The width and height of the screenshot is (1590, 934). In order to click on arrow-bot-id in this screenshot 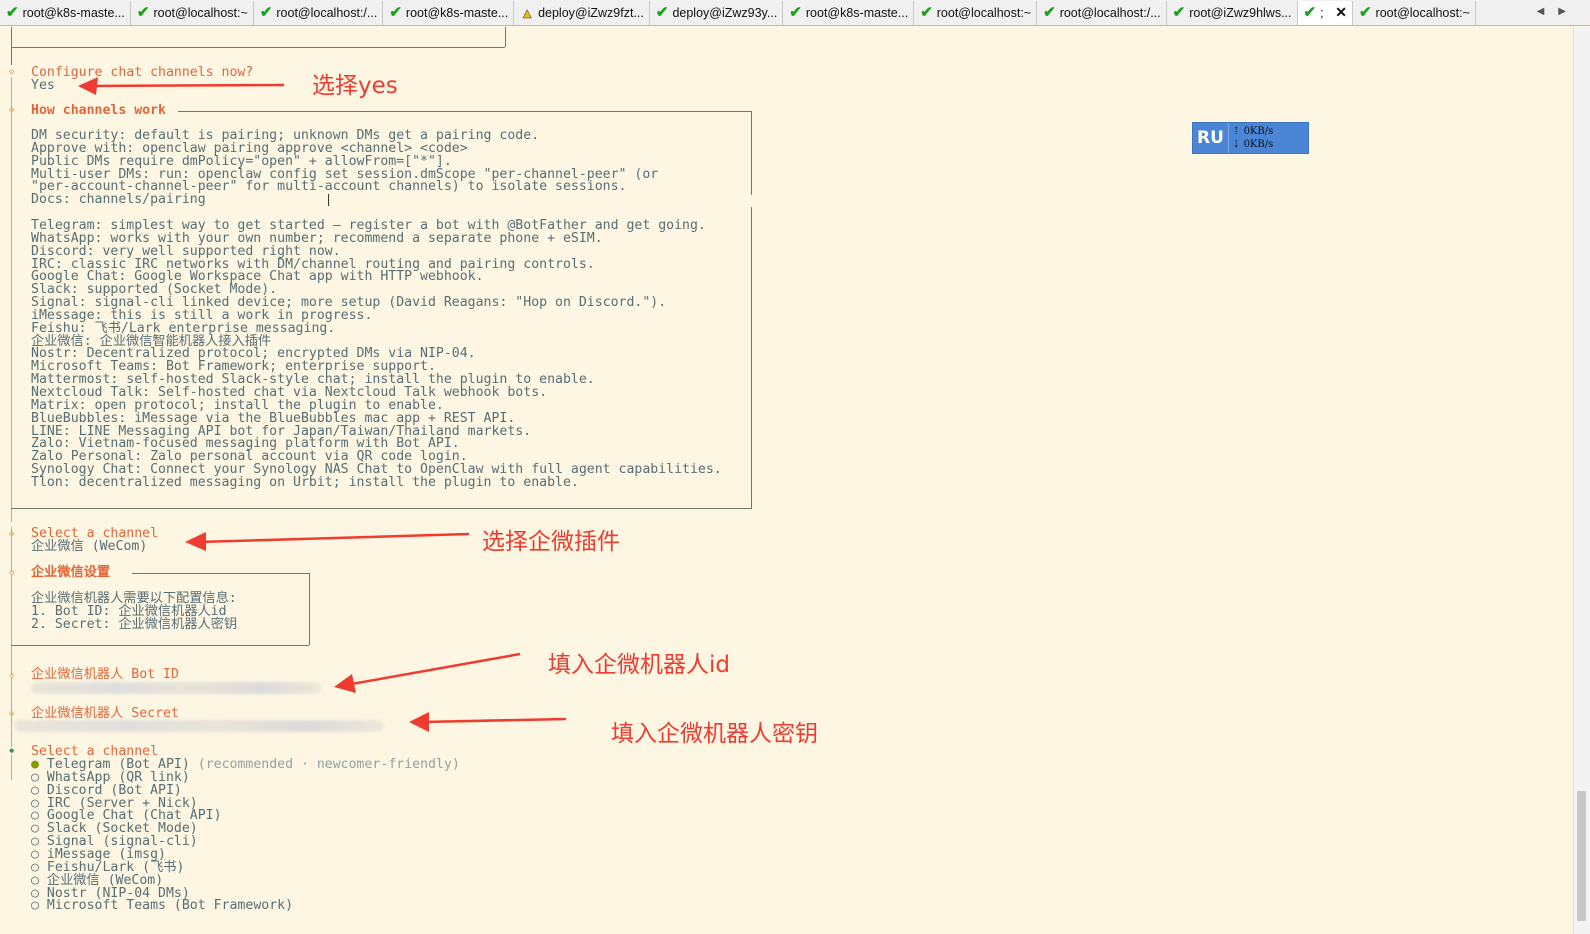, I will do `click(427, 672)`.